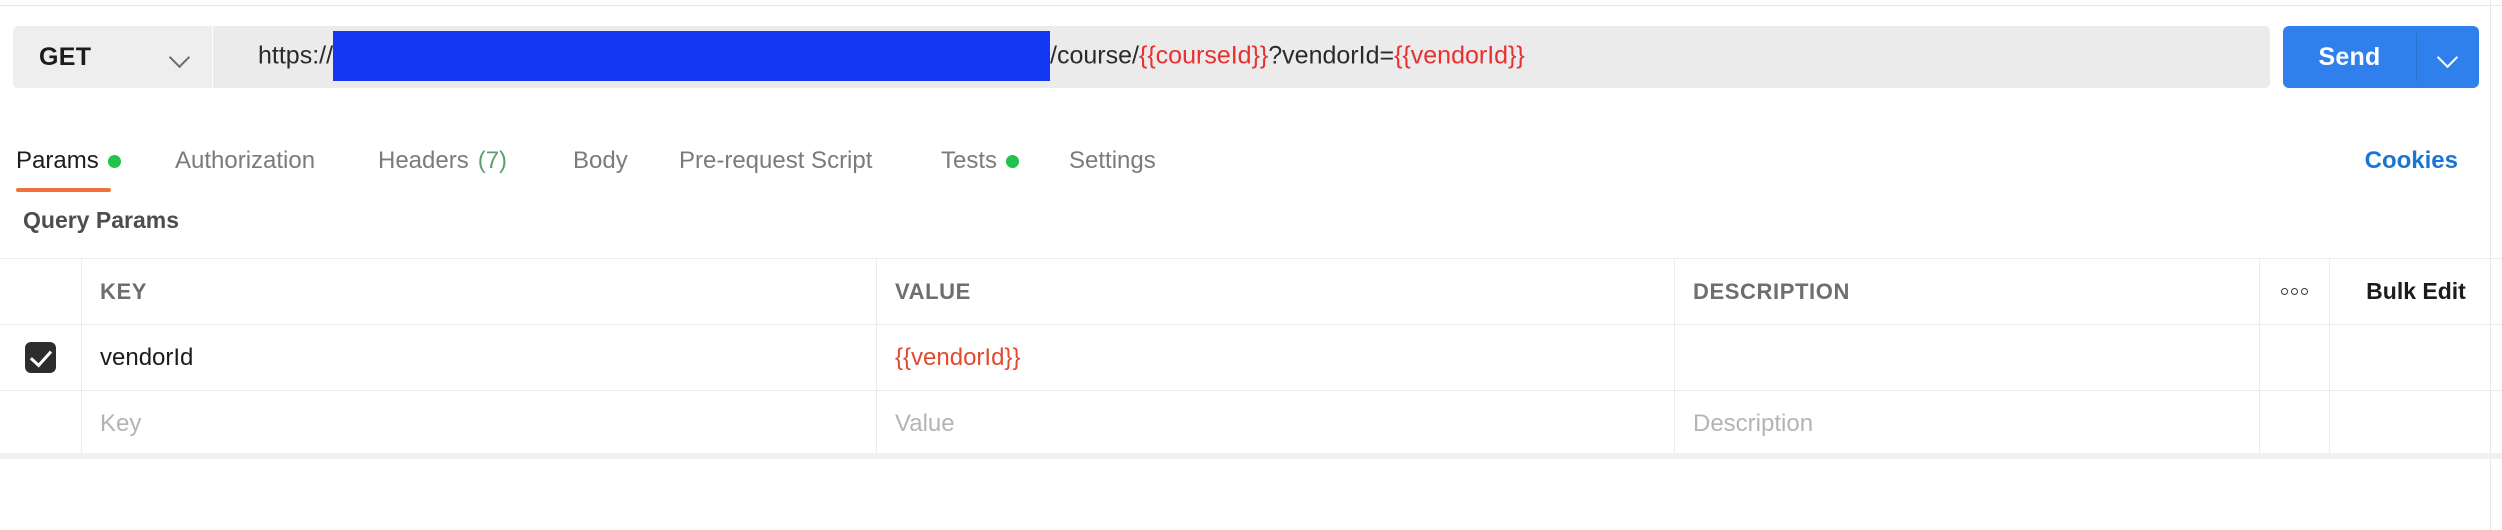 The width and height of the screenshot is (2502, 530). What do you see at coordinates (969, 160) in the screenshot?
I see `tab-tests-label: Tests` at bounding box center [969, 160].